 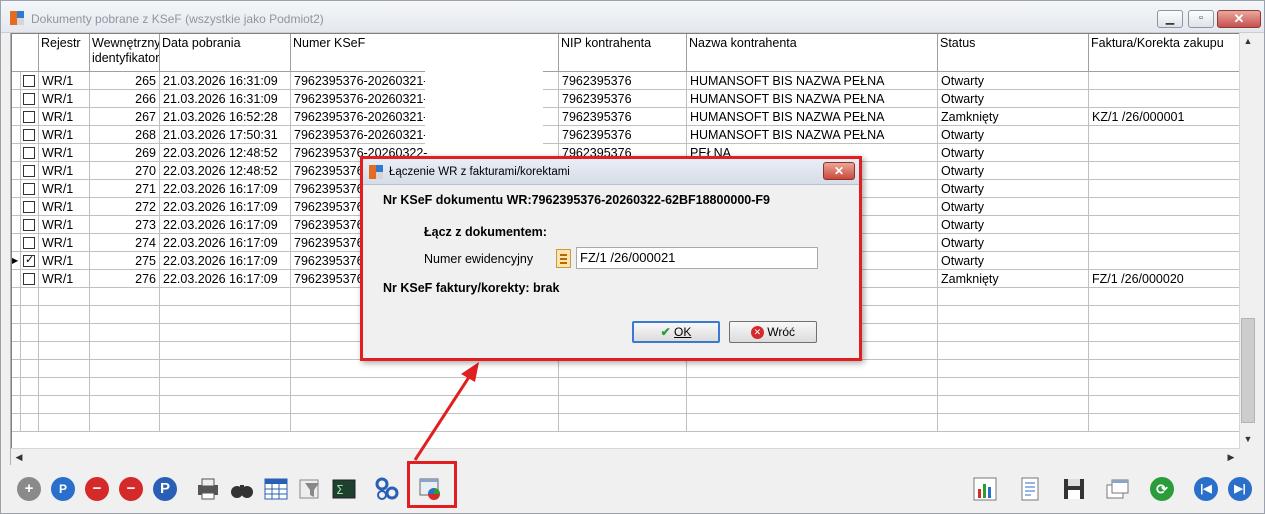 I want to click on ok-button: ✔ OK, so click(x=676, y=332).